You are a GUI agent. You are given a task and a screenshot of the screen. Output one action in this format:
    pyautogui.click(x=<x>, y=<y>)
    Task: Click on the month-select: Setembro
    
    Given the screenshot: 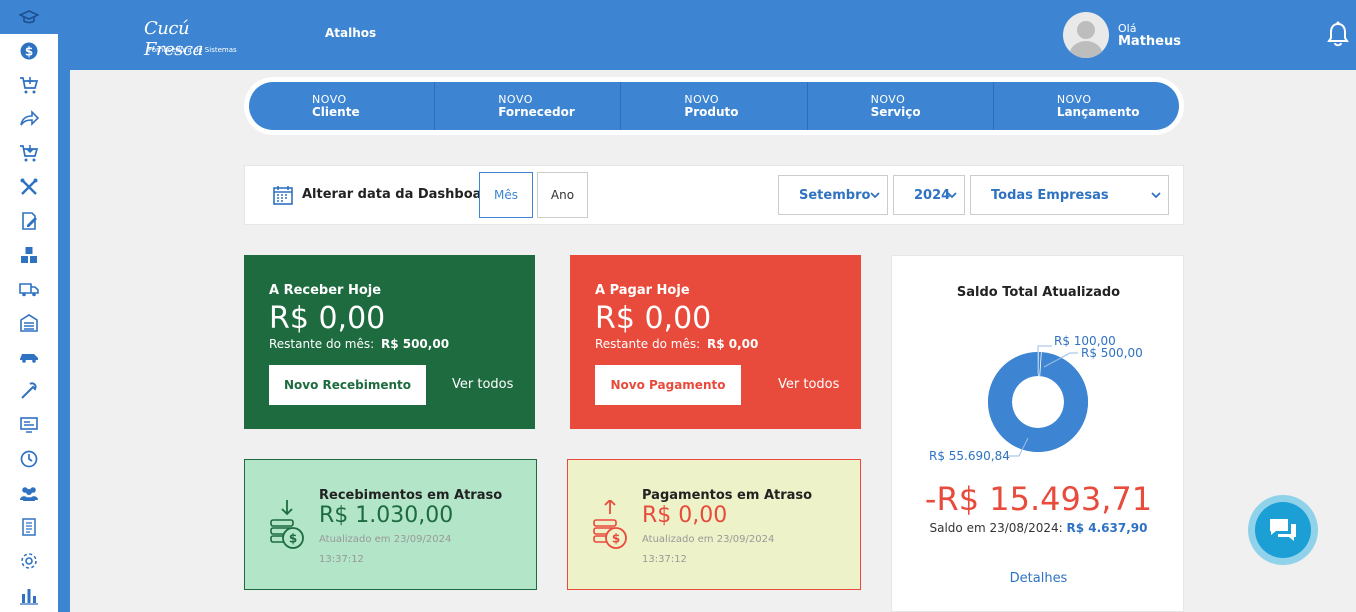 What is the action you would take?
    pyautogui.click(x=833, y=195)
    